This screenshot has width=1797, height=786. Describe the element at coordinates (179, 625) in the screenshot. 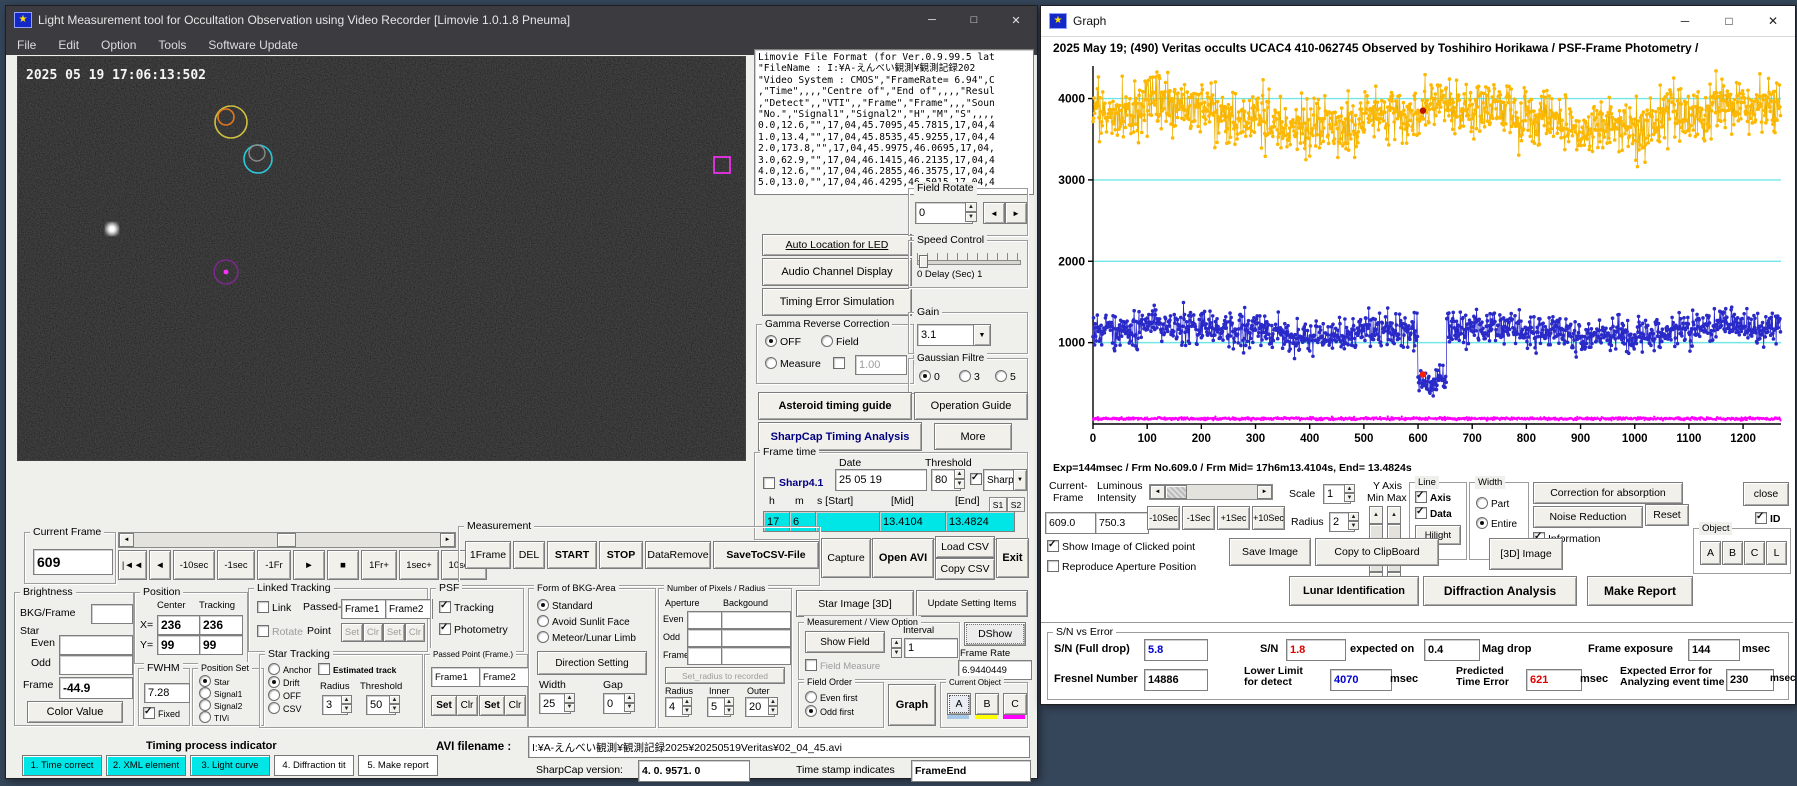

I see `x-center-field: 236` at that location.